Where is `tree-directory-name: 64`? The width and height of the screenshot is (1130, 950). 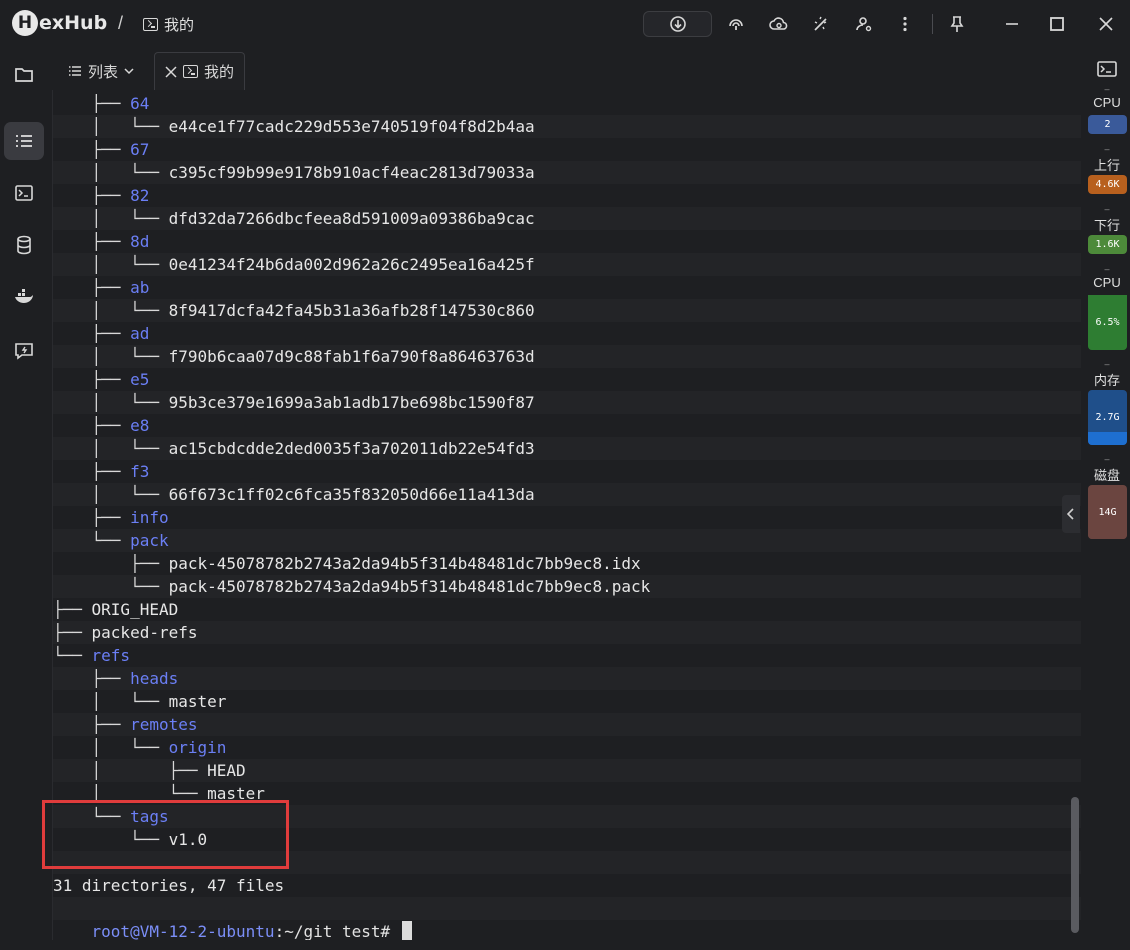 tree-directory-name: 64 is located at coordinates (140, 103).